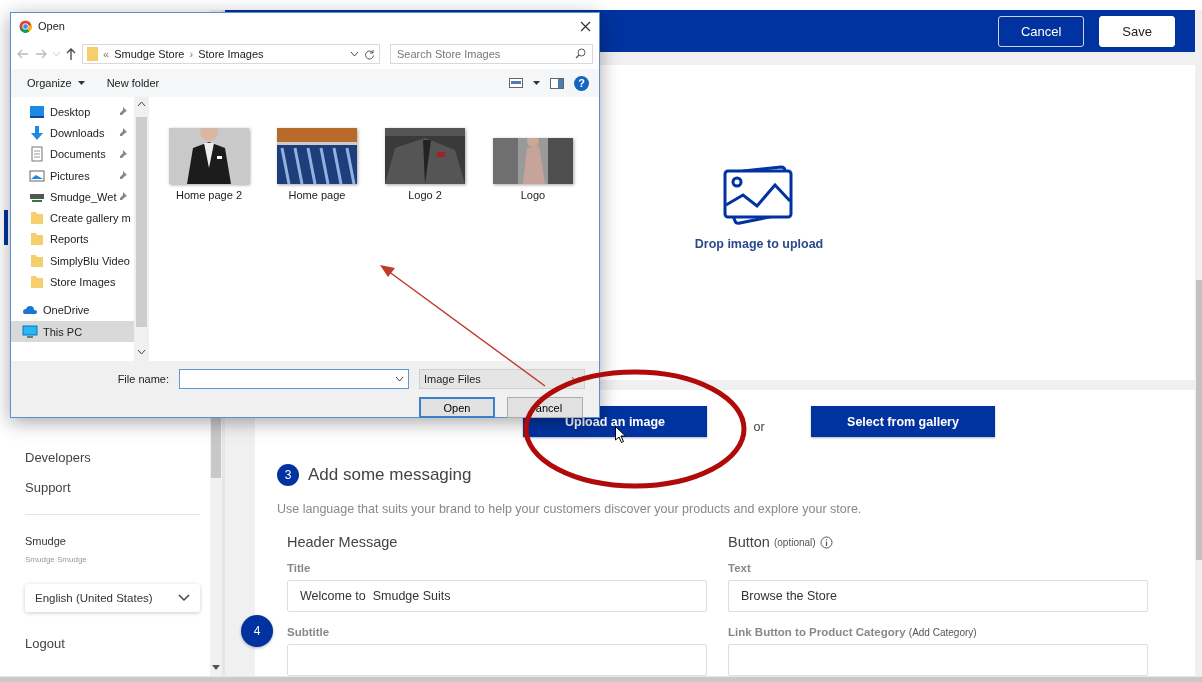  What do you see at coordinates (141, 104) in the screenshot?
I see `scroll-up-icon` at bounding box center [141, 104].